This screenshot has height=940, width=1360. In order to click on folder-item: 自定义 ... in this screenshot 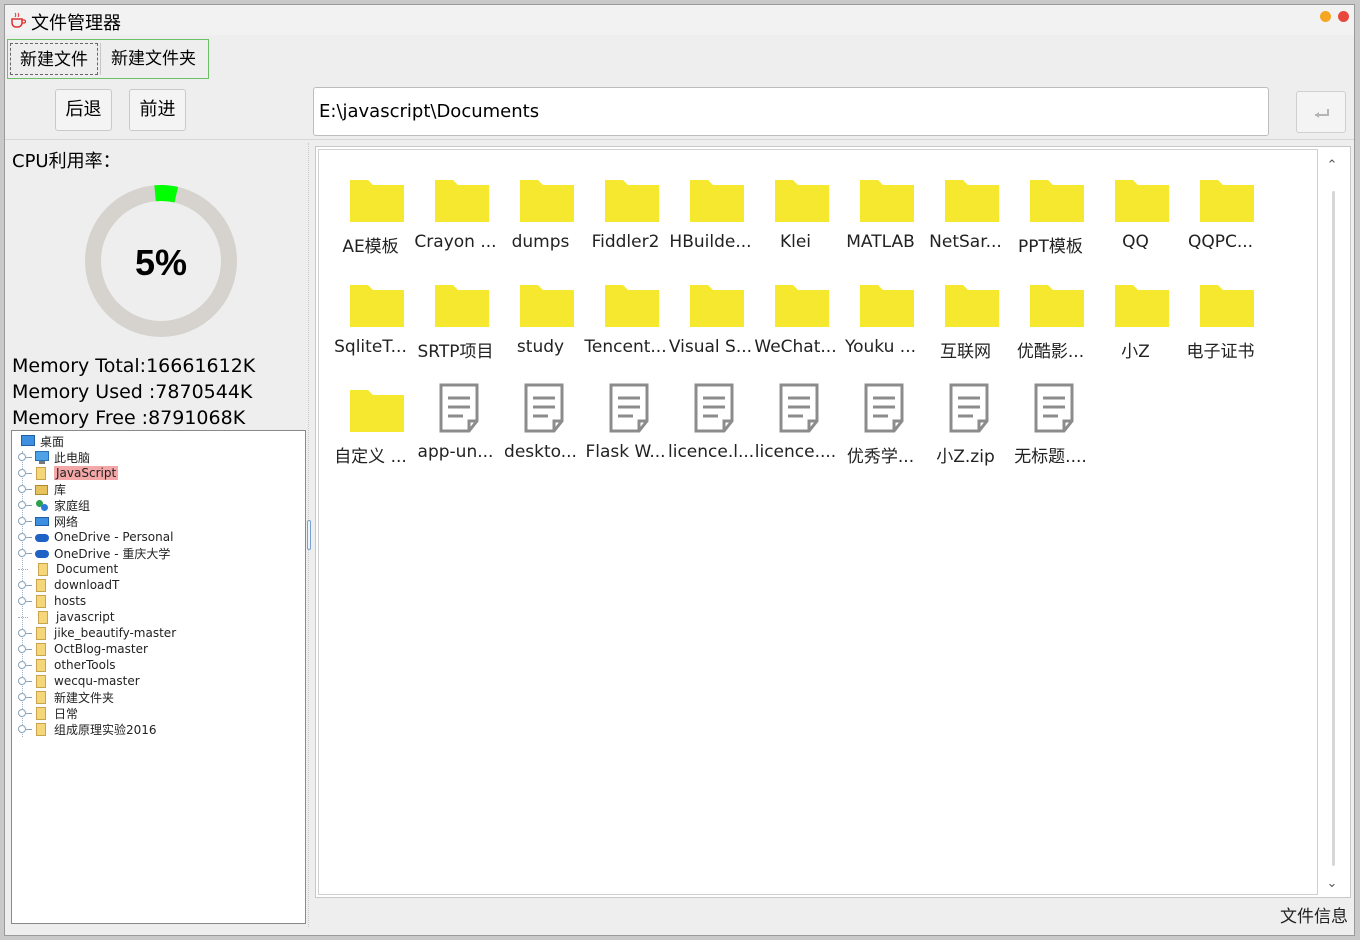, I will do `click(370, 429)`.